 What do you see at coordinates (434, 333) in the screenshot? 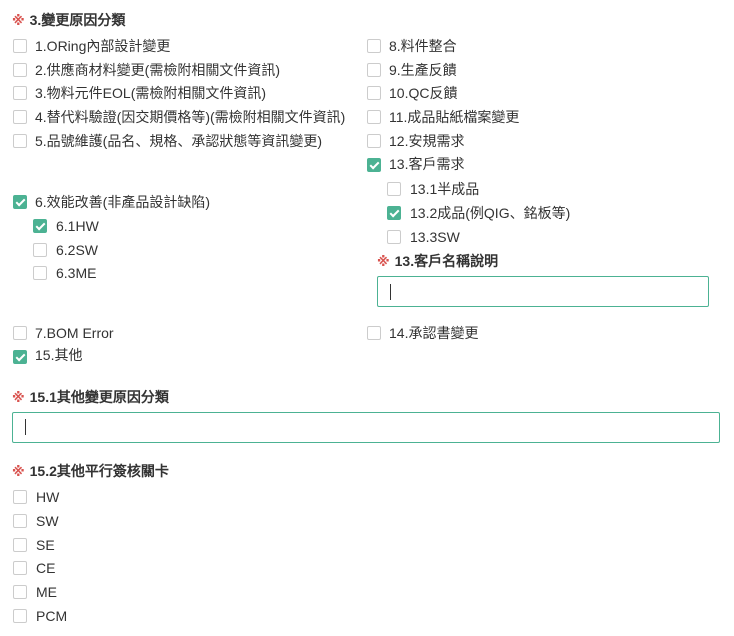
I see `reason-label-14: 14.承認書變更` at bounding box center [434, 333].